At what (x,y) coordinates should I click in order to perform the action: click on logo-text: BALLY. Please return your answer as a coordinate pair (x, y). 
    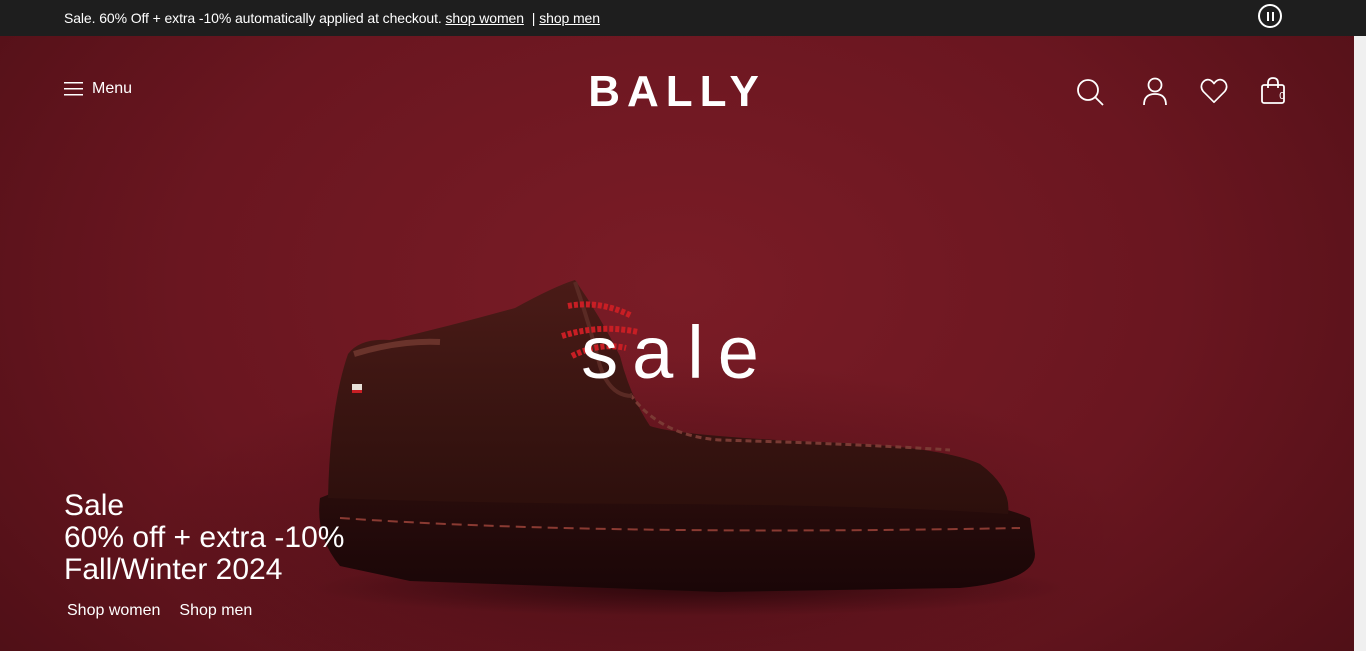
    Looking at the image, I should click on (677, 91).